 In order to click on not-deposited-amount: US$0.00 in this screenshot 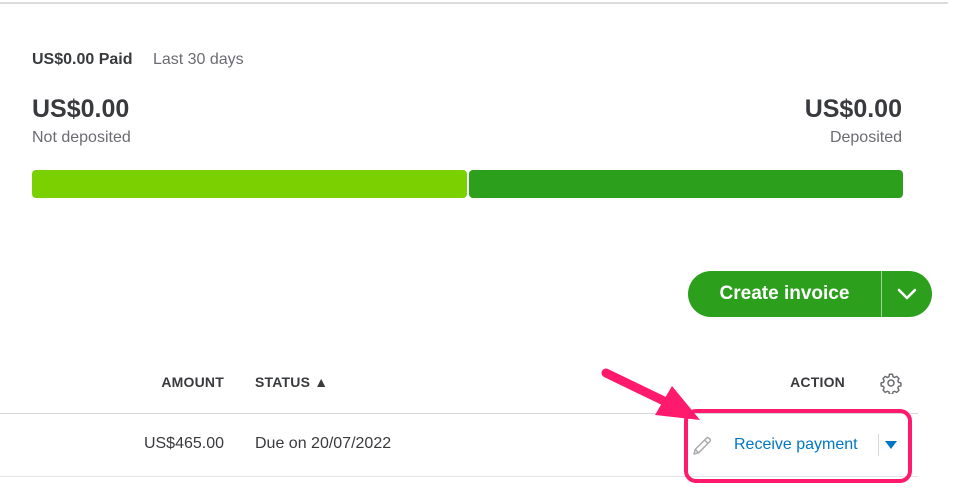, I will do `click(81, 109)`.